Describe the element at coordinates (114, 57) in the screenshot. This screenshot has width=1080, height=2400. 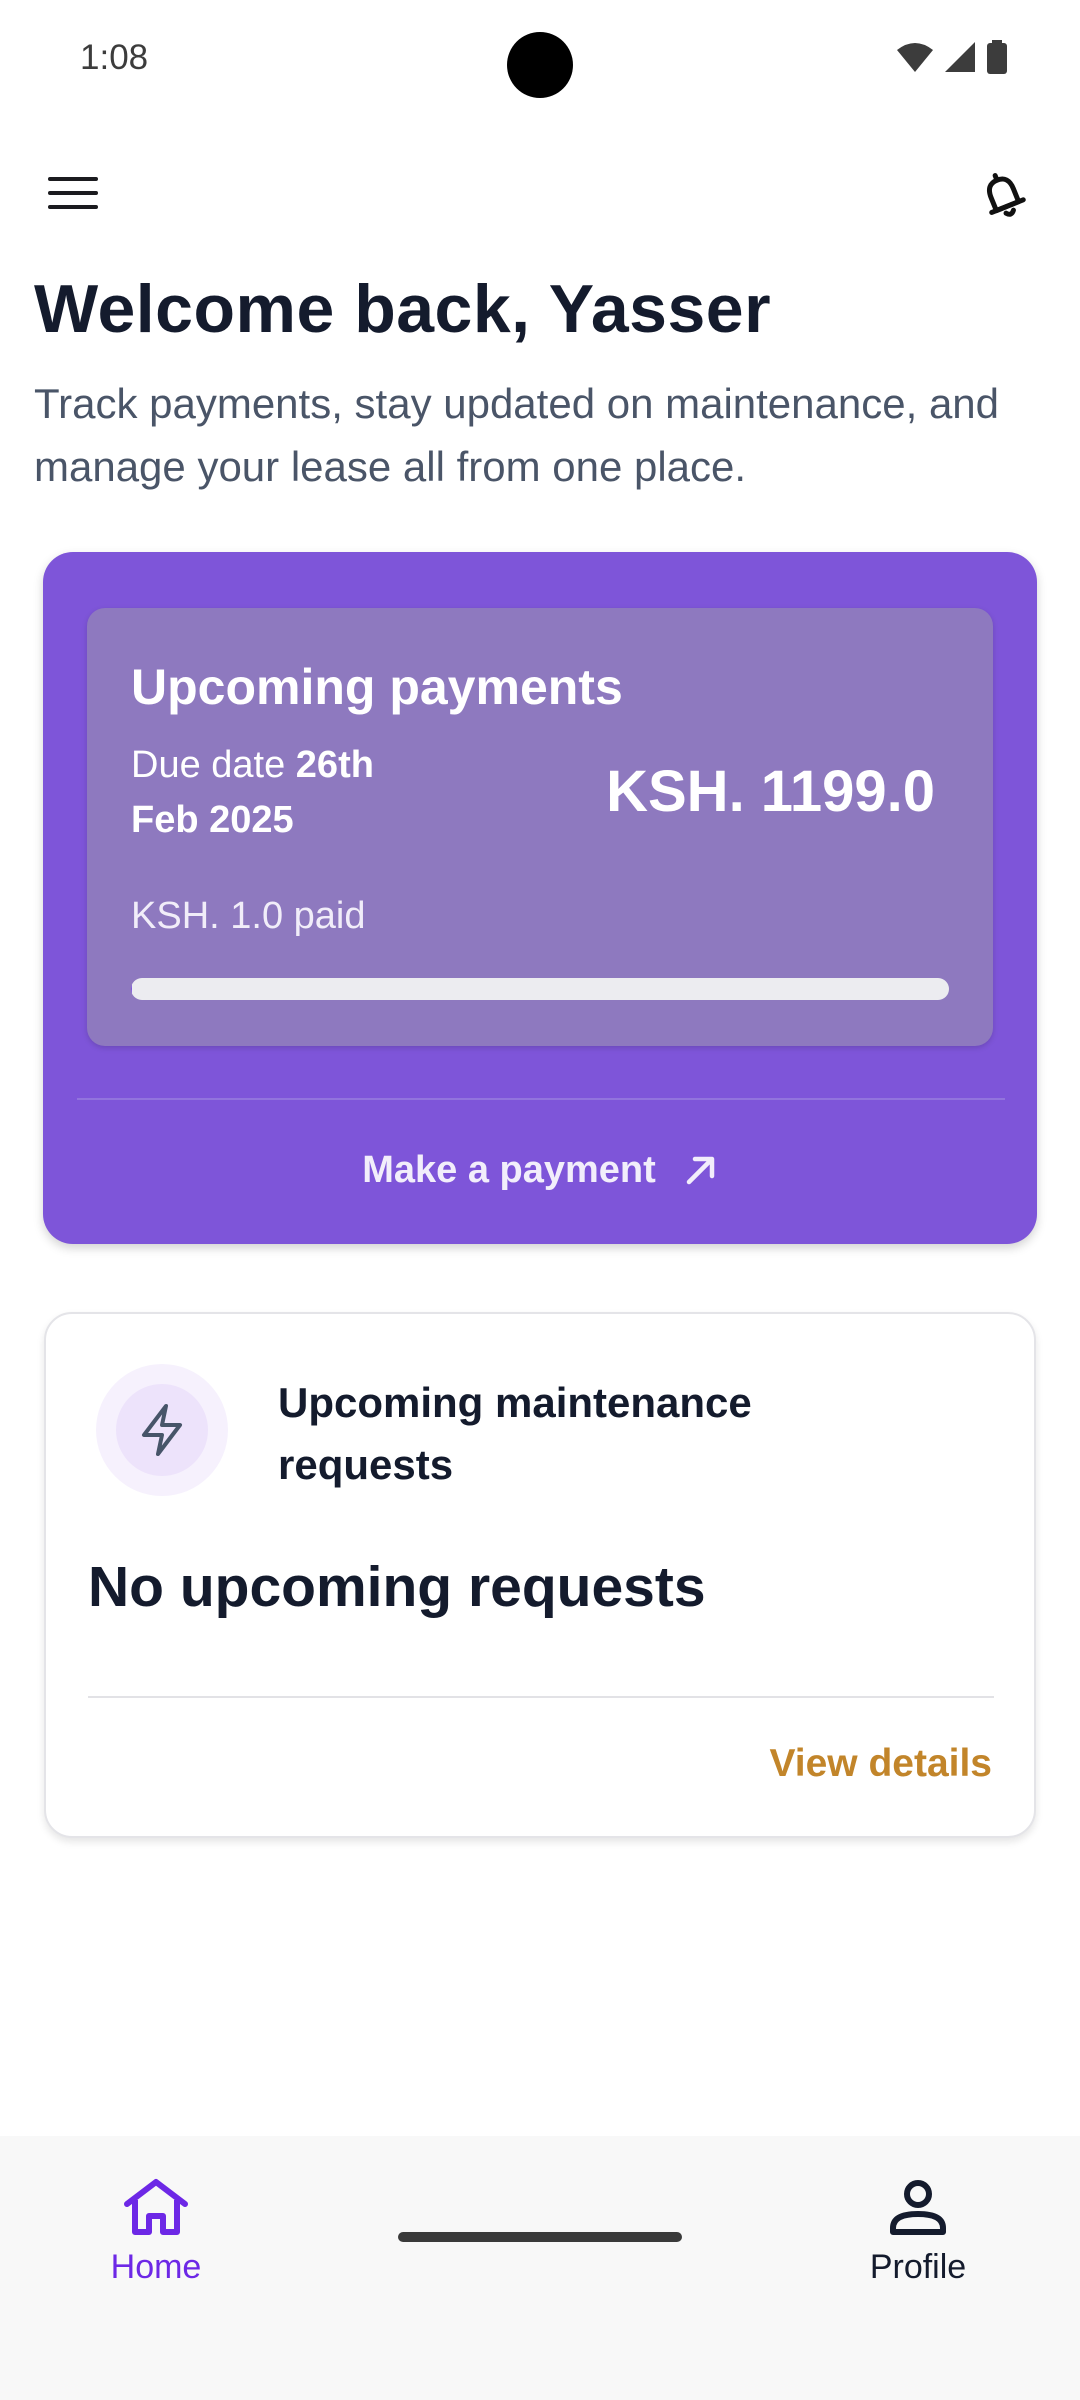
I see `status-time: 1:08` at that location.